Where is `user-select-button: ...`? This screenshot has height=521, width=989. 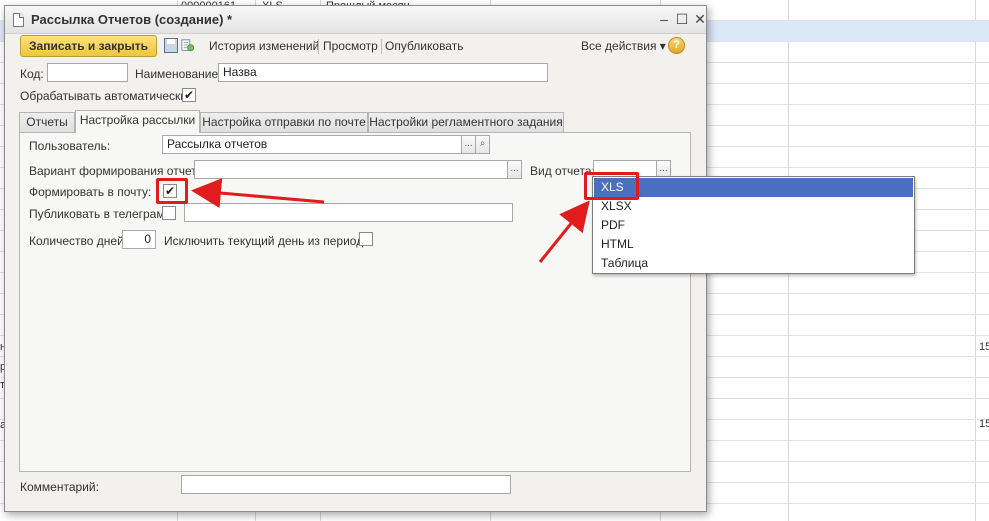 user-select-button: ... is located at coordinates (468, 144).